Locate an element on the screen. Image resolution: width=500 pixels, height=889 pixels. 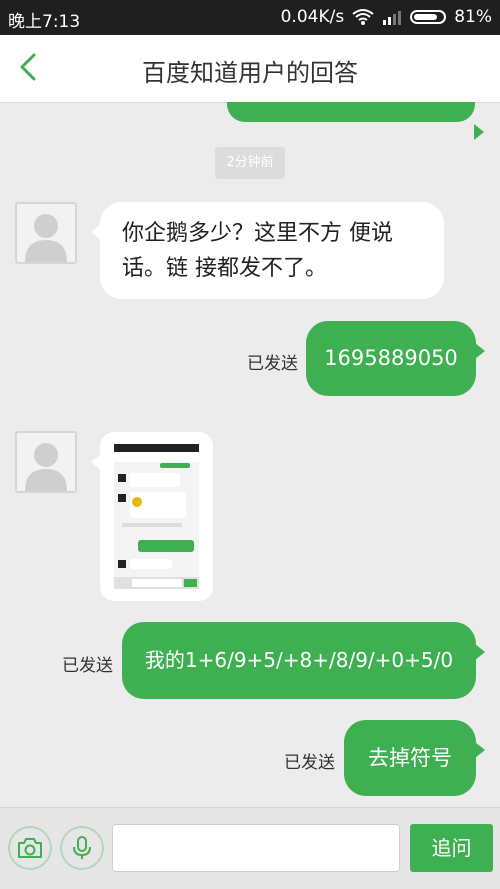
battery-percent: 81% is located at coordinates (473, 17).